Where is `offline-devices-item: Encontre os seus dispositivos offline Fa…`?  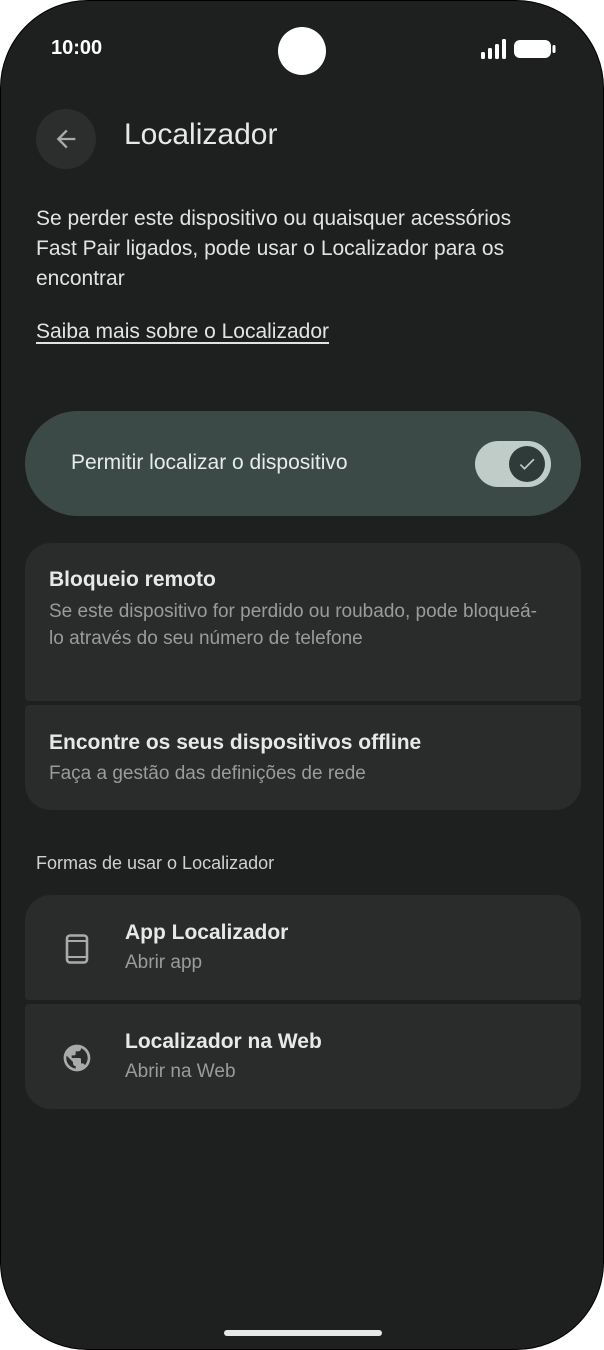
offline-devices-item: Encontre os seus dispositivos offline Fa… is located at coordinates (303, 757).